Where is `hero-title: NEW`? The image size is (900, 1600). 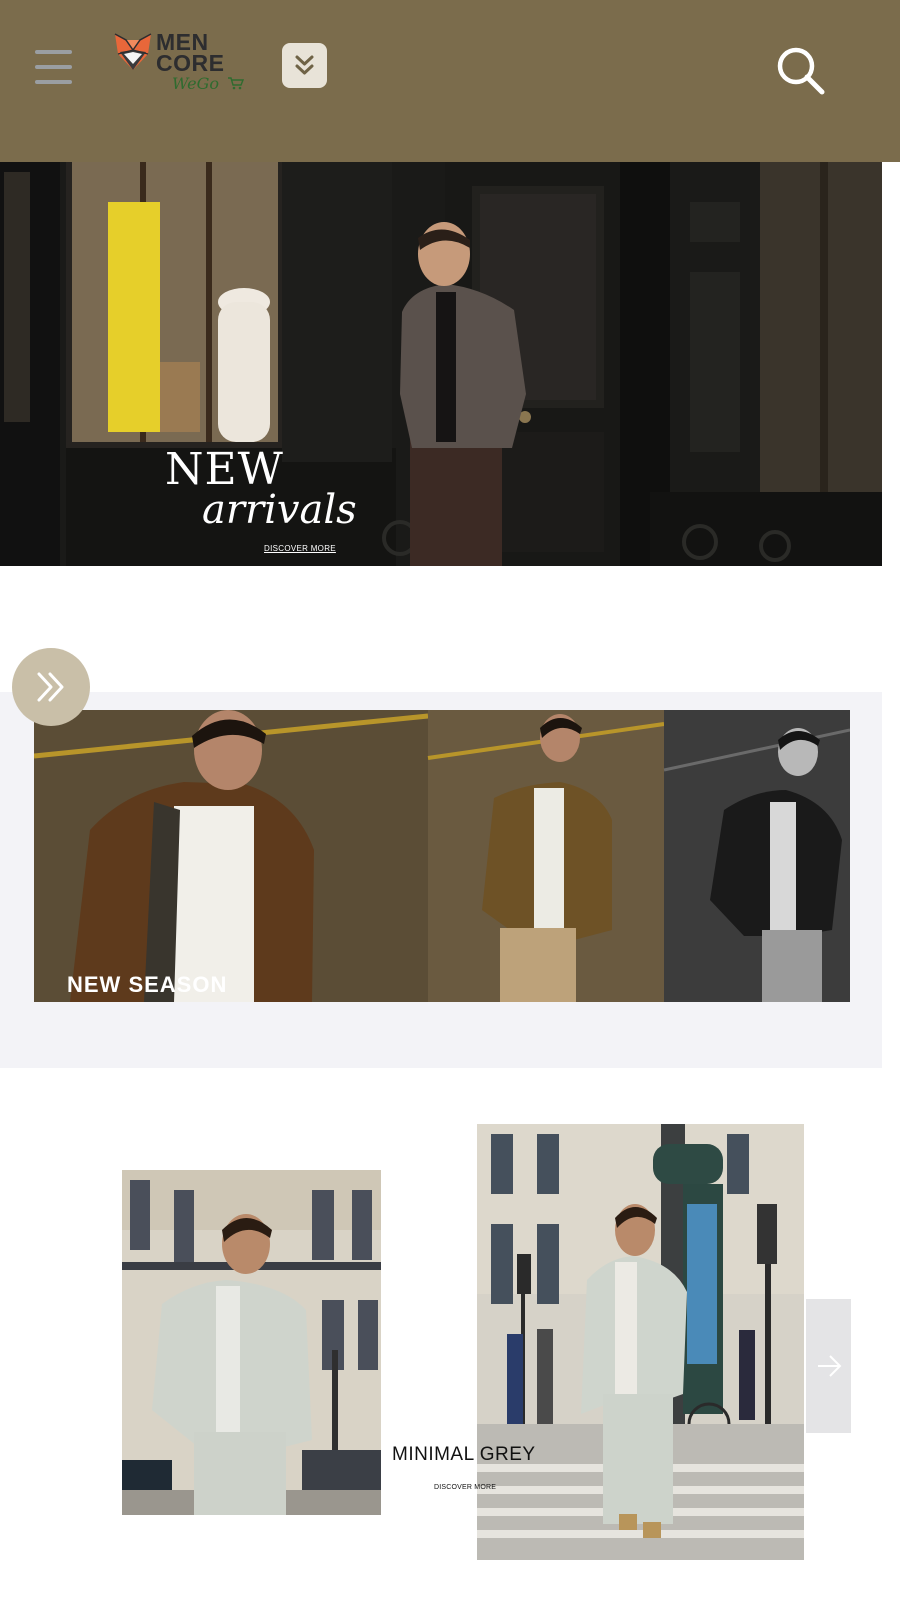 hero-title: NEW is located at coordinates (224, 469).